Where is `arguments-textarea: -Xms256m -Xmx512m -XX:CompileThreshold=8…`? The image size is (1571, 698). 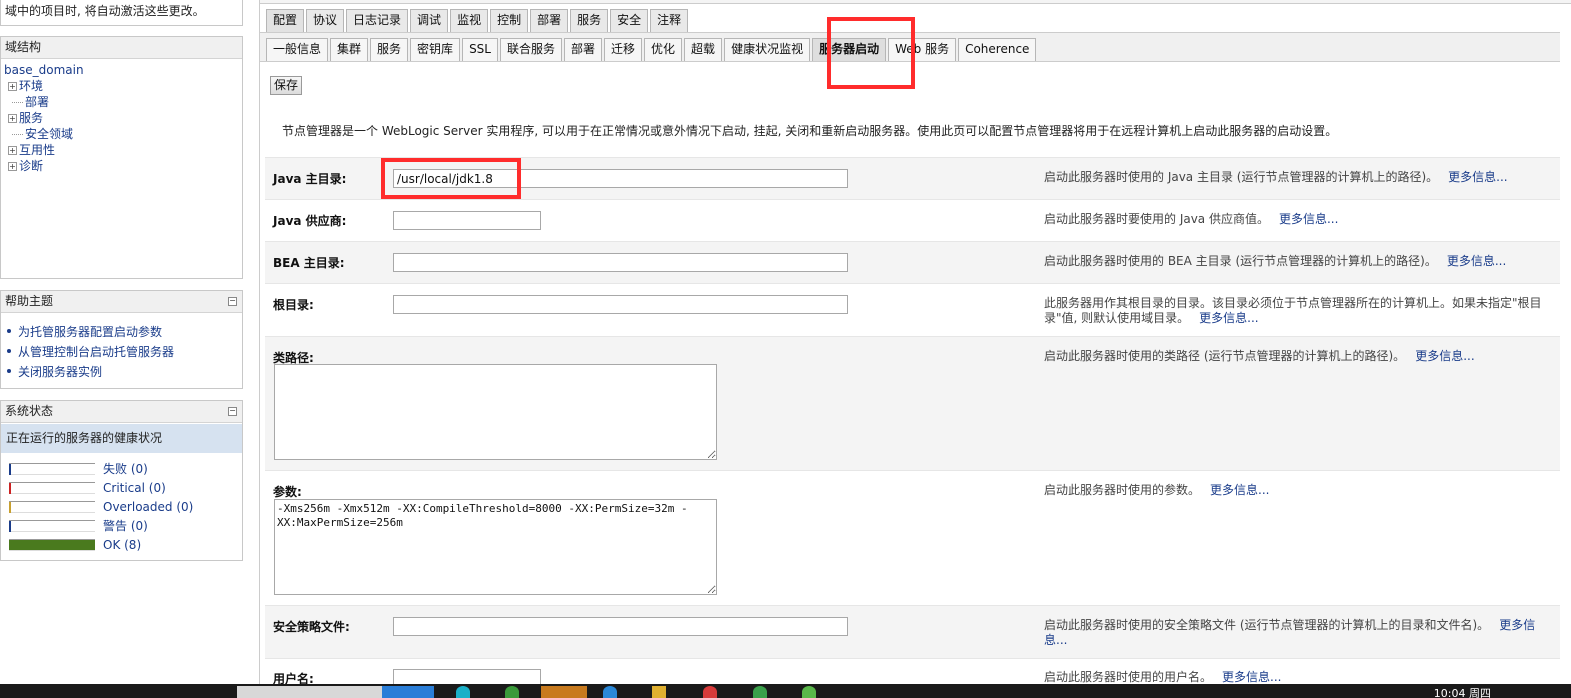 arguments-textarea: -Xms256m -Xmx512m -XX:CompileThreshold=8… is located at coordinates (495, 547).